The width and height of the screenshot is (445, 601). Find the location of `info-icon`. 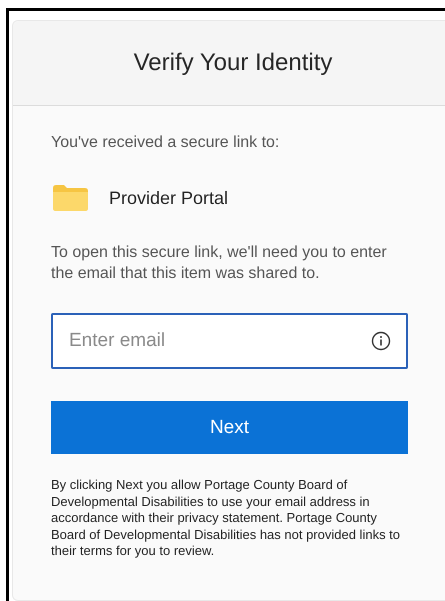

info-icon is located at coordinates (381, 341).